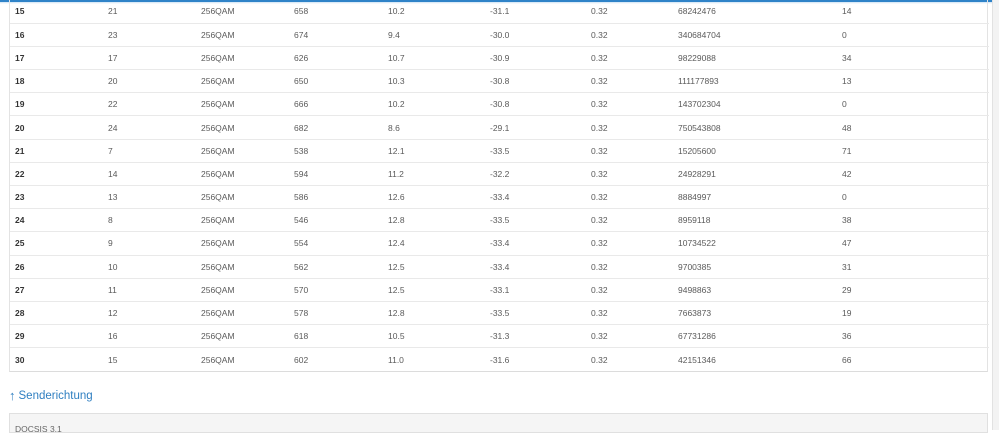  What do you see at coordinates (20, 243) in the screenshot?
I see `table-cell: 25` at bounding box center [20, 243].